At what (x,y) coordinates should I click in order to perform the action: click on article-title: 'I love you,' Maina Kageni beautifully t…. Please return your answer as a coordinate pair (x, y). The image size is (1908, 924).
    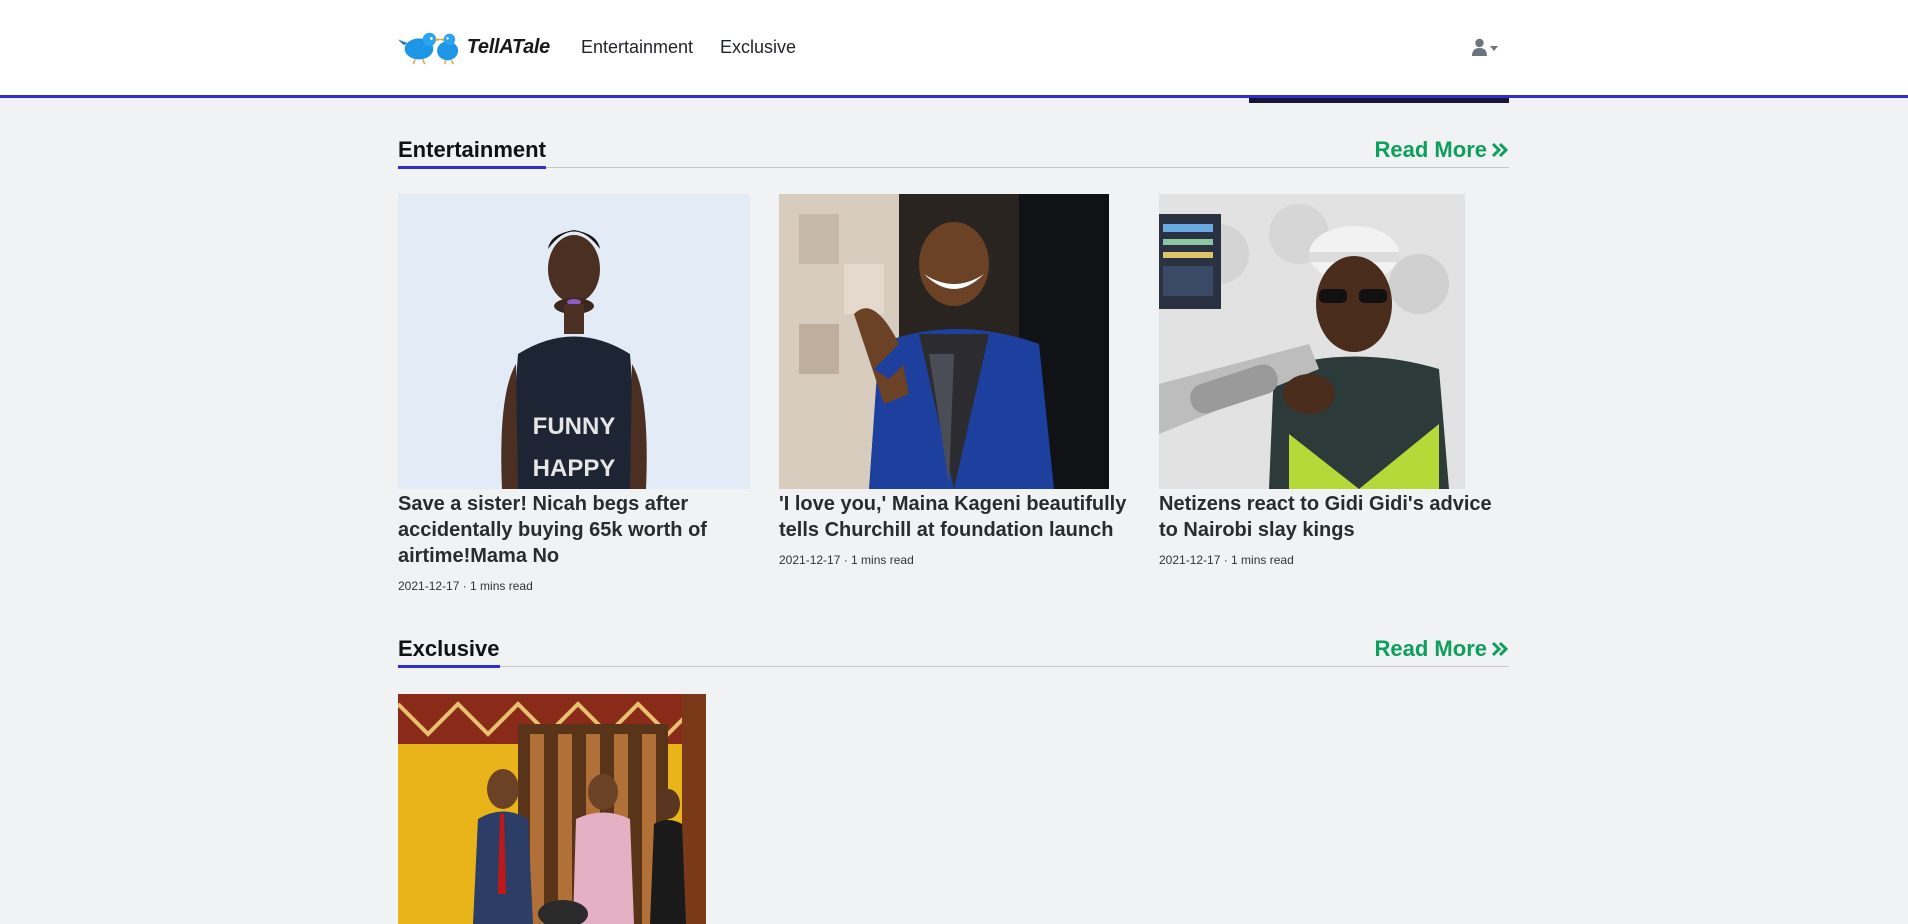
    Looking at the image, I should click on (955, 517).